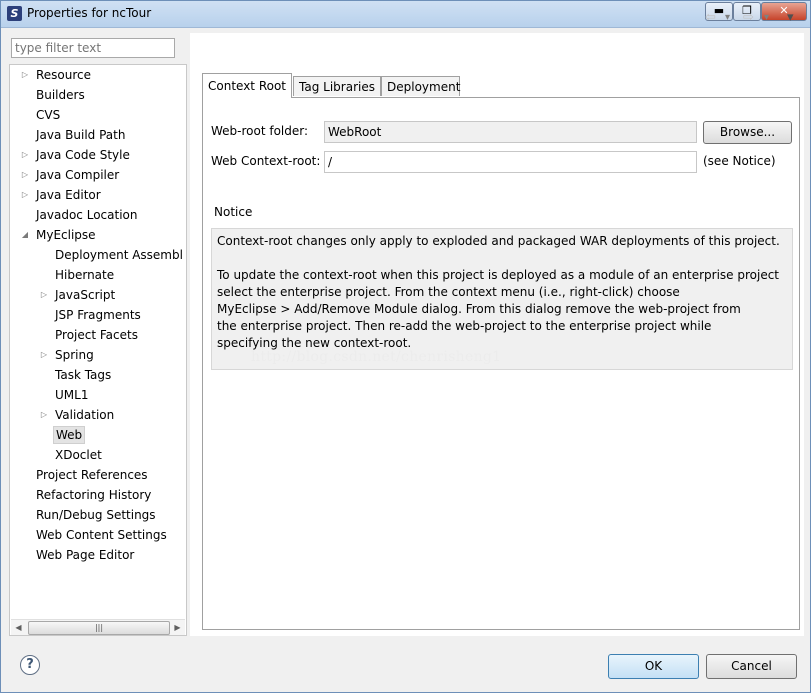  What do you see at coordinates (83, 155) in the screenshot?
I see `tree-item-label: Java Code Style` at bounding box center [83, 155].